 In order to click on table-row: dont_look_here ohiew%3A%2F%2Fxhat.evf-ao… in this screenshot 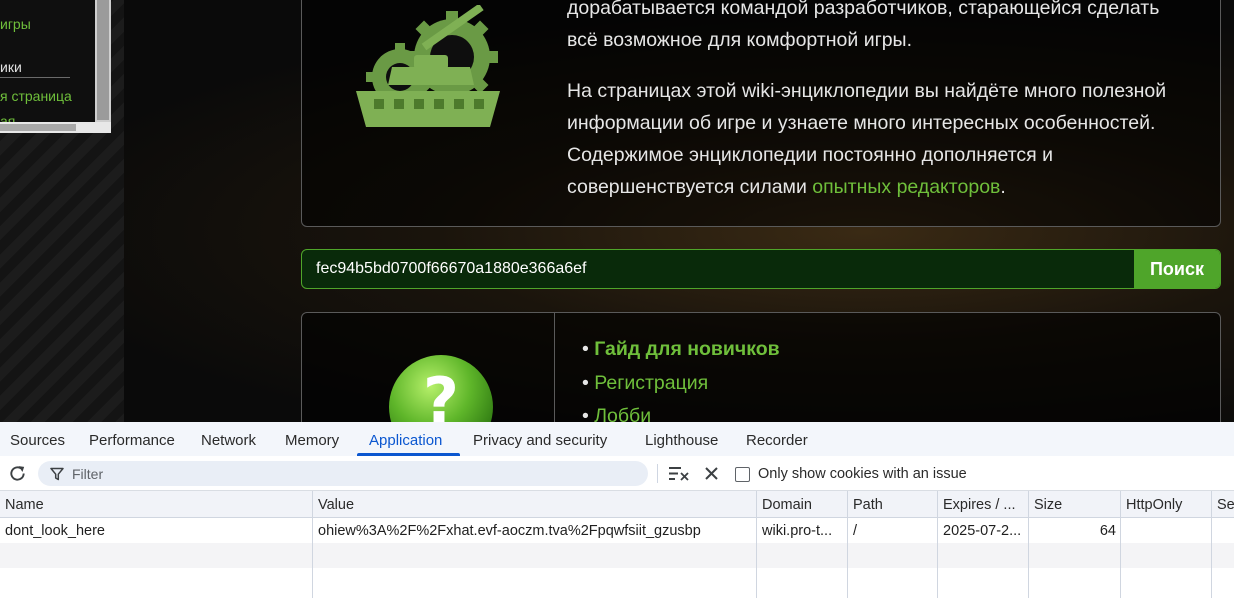, I will do `click(617, 530)`.